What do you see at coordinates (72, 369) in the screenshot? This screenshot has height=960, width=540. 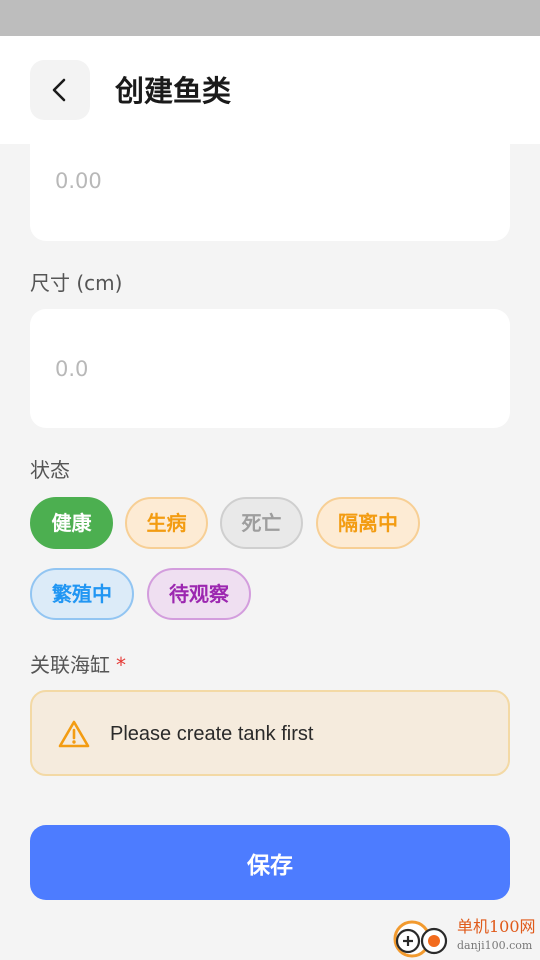 I see `size-input-placeholder: 0.0` at bounding box center [72, 369].